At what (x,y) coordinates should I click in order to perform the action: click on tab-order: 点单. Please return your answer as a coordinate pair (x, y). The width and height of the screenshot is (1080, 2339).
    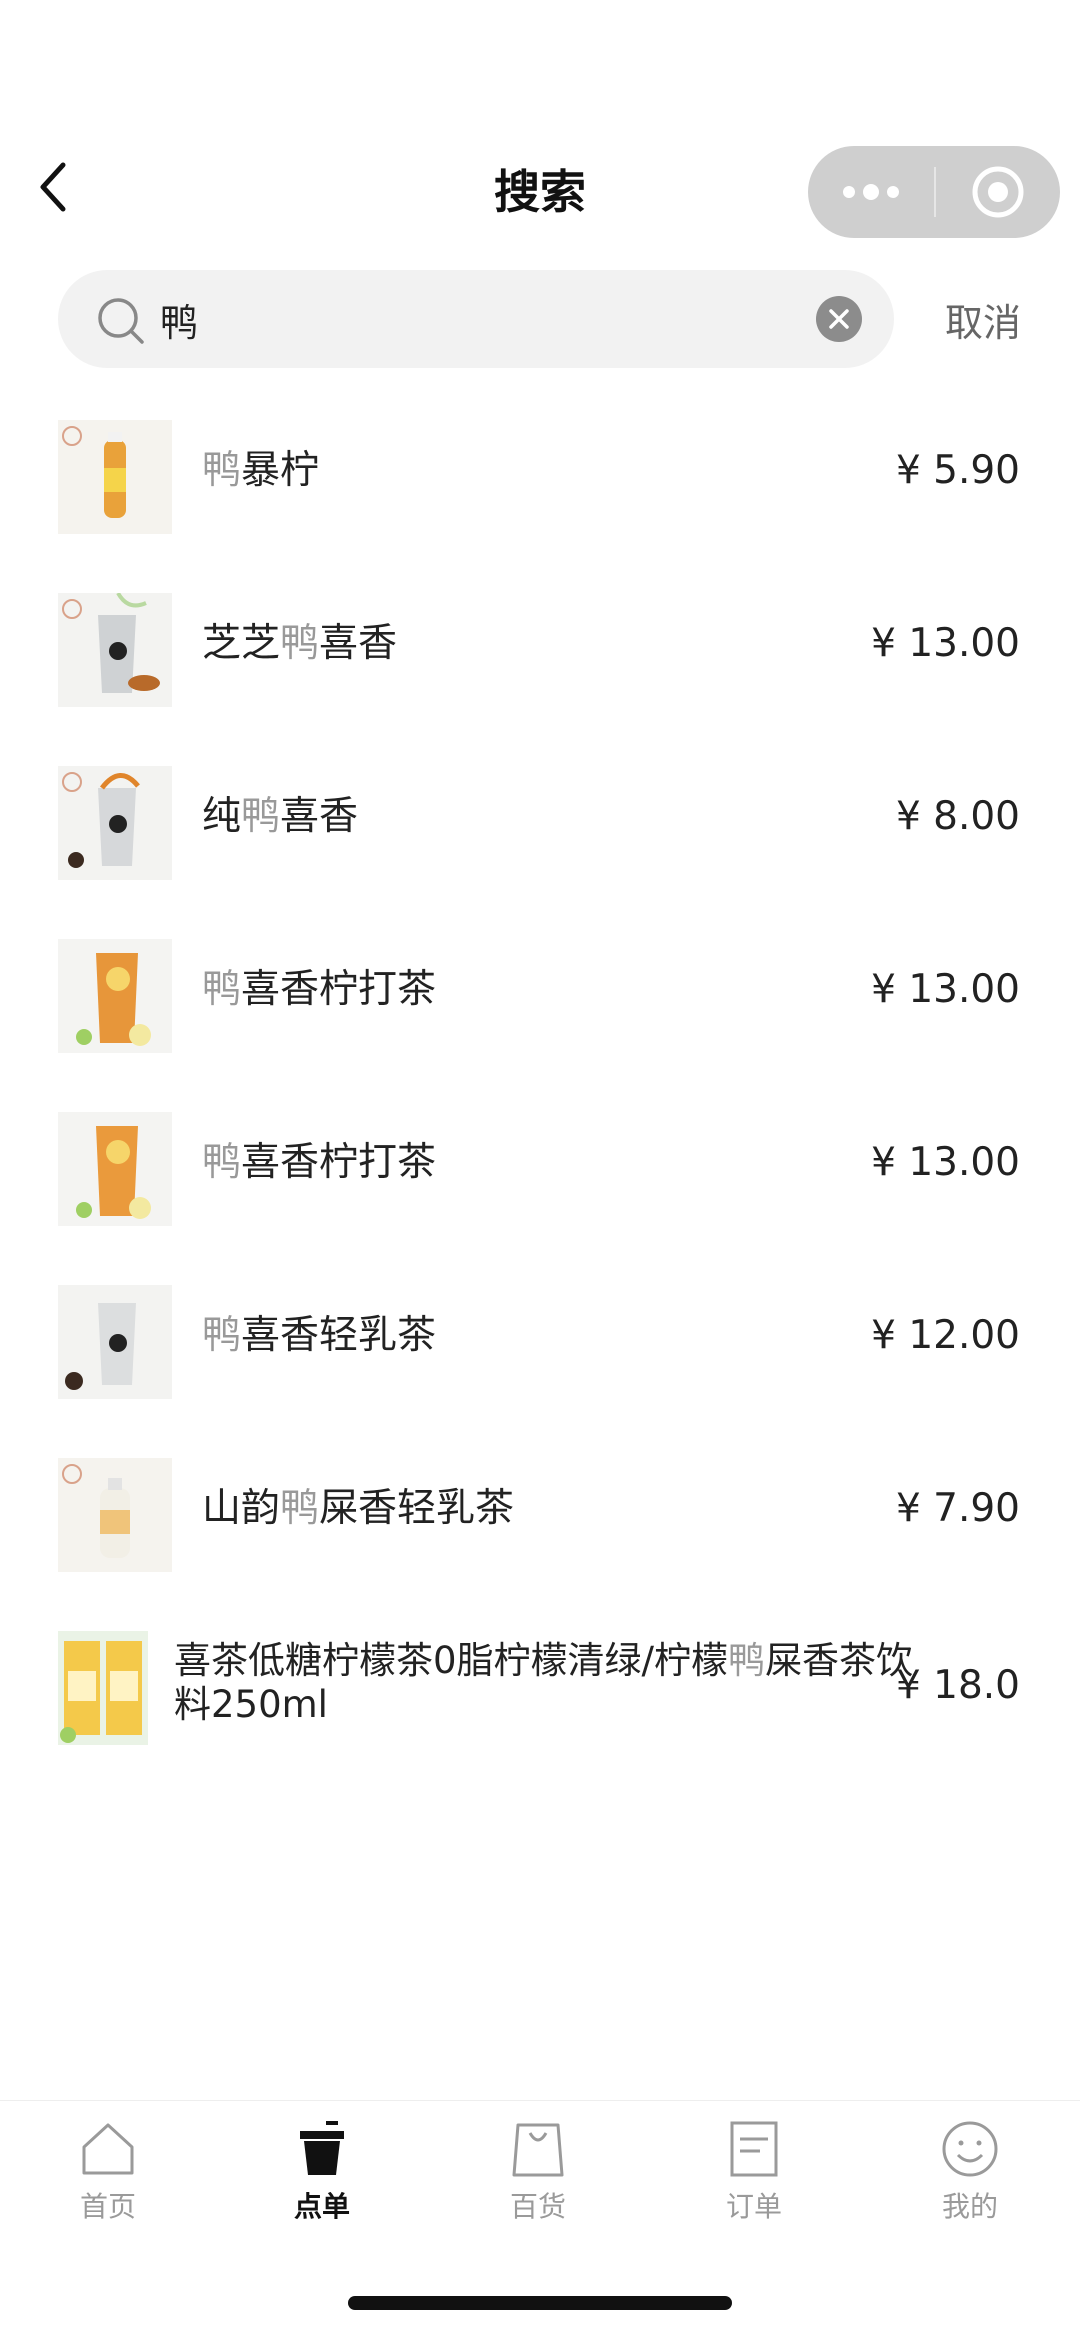
    Looking at the image, I should click on (322, 2172).